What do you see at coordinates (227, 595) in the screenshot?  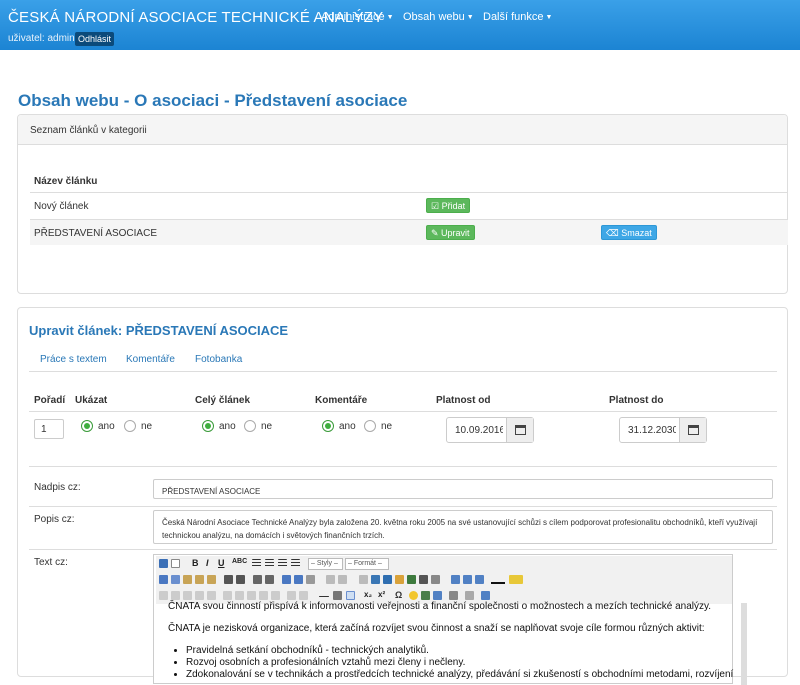 I see `table-delete-icon` at bounding box center [227, 595].